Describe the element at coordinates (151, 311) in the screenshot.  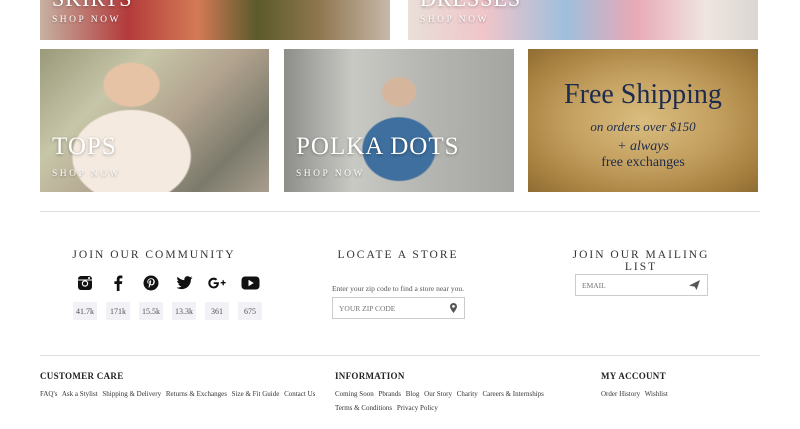
I see `follower-count: 15.5k` at that location.